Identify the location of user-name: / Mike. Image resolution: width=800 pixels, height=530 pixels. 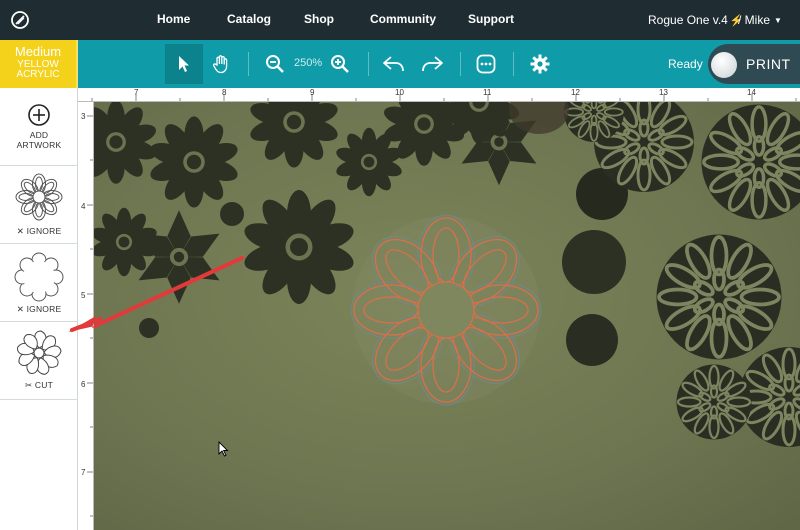
(754, 20).